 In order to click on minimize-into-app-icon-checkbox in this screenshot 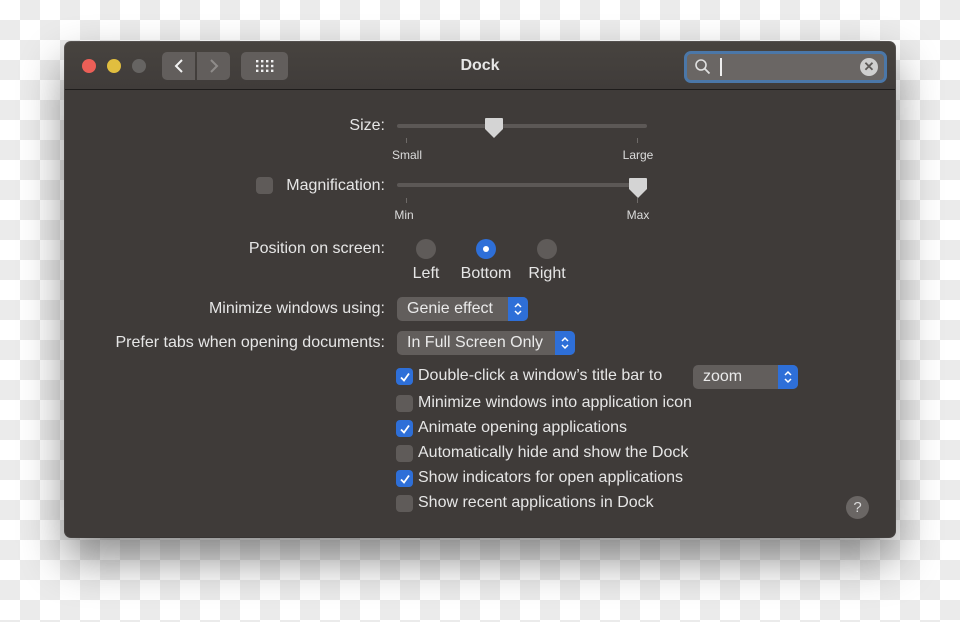, I will do `click(404, 403)`.